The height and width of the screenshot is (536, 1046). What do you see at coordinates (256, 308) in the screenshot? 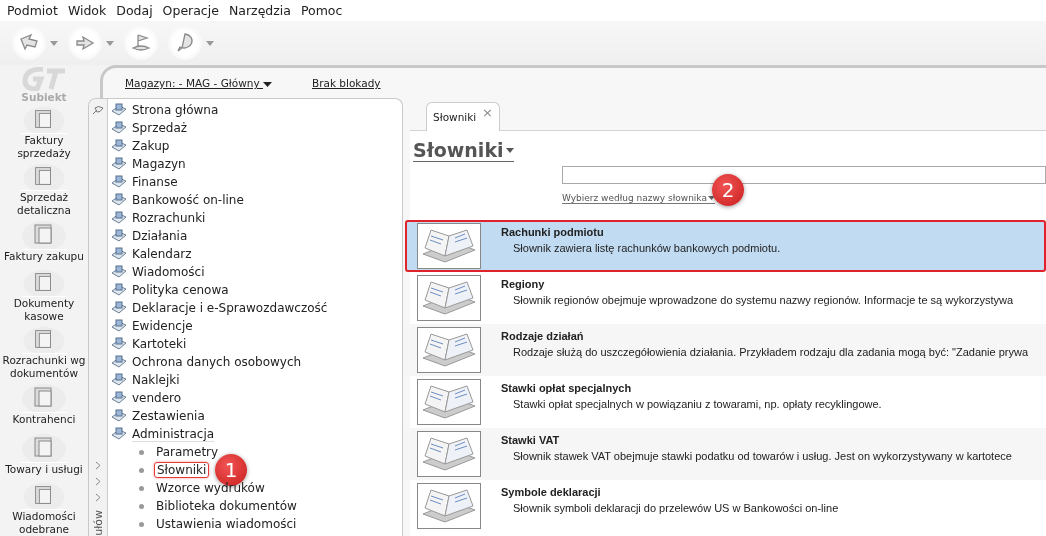
I see `tree-item: Deklaracje i e-Sprawozdawczość` at bounding box center [256, 308].